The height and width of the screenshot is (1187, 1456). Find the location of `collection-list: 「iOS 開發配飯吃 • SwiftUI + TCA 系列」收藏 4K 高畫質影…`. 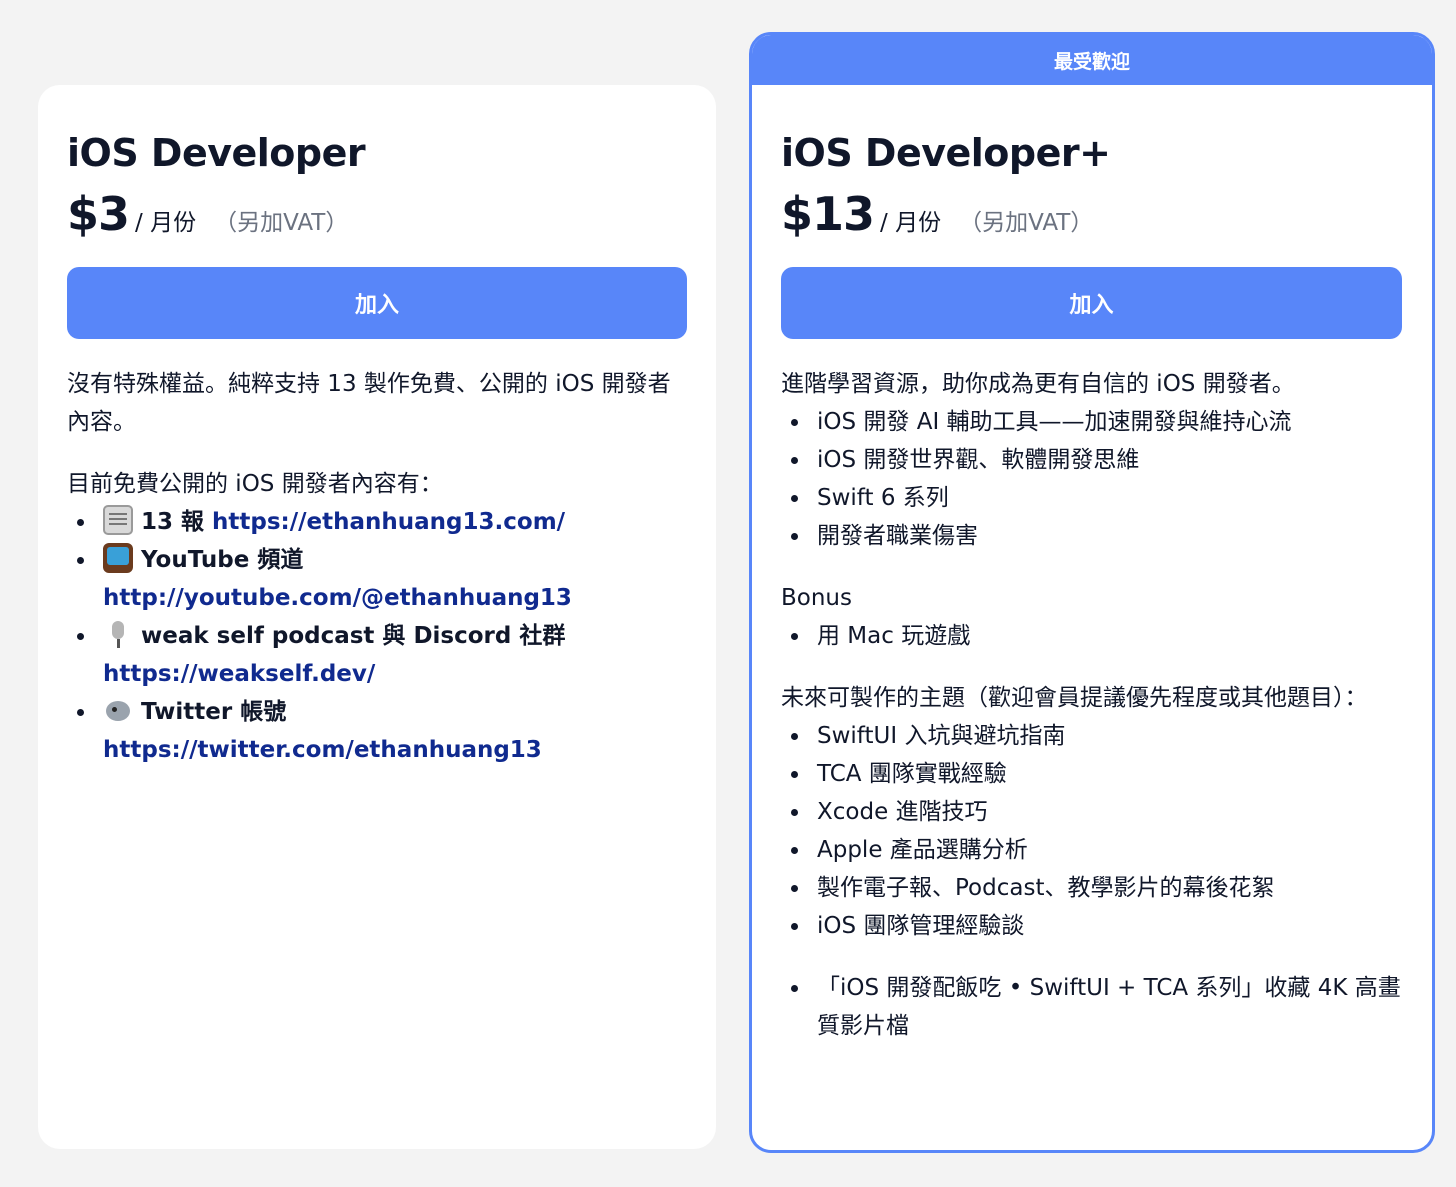

collection-list: 「iOS 開發配飯吃 • SwiftUI + TCA 系列」收藏 4K 高畫質影… is located at coordinates (1091, 1007).